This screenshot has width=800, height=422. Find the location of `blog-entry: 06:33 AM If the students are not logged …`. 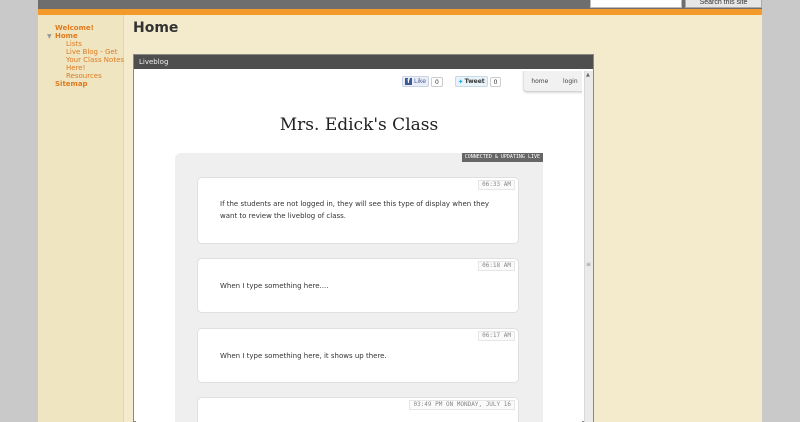

blog-entry: 06:33 AM If the students are not logged … is located at coordinates (358, 210).